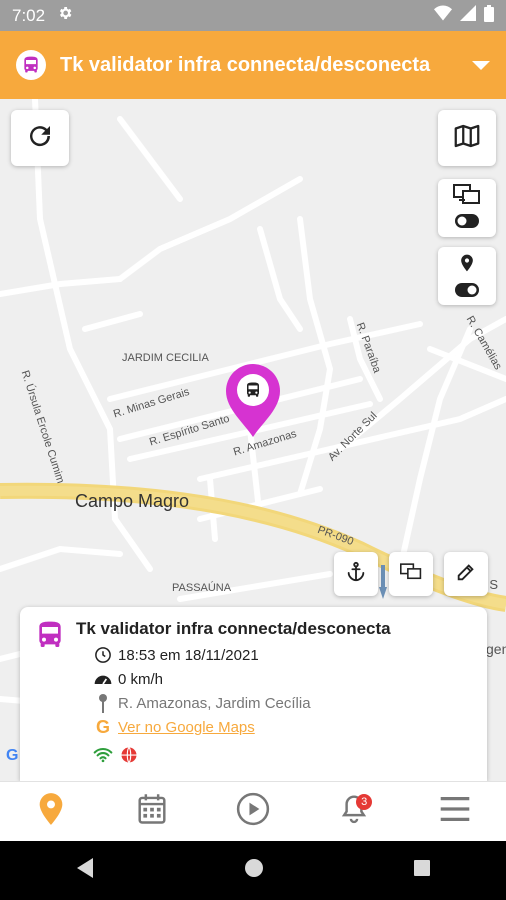 This screenshot has width=506, height=900. I want to click on address-row: R. Amazonas, Jardim Cecília, so click(282, 703).